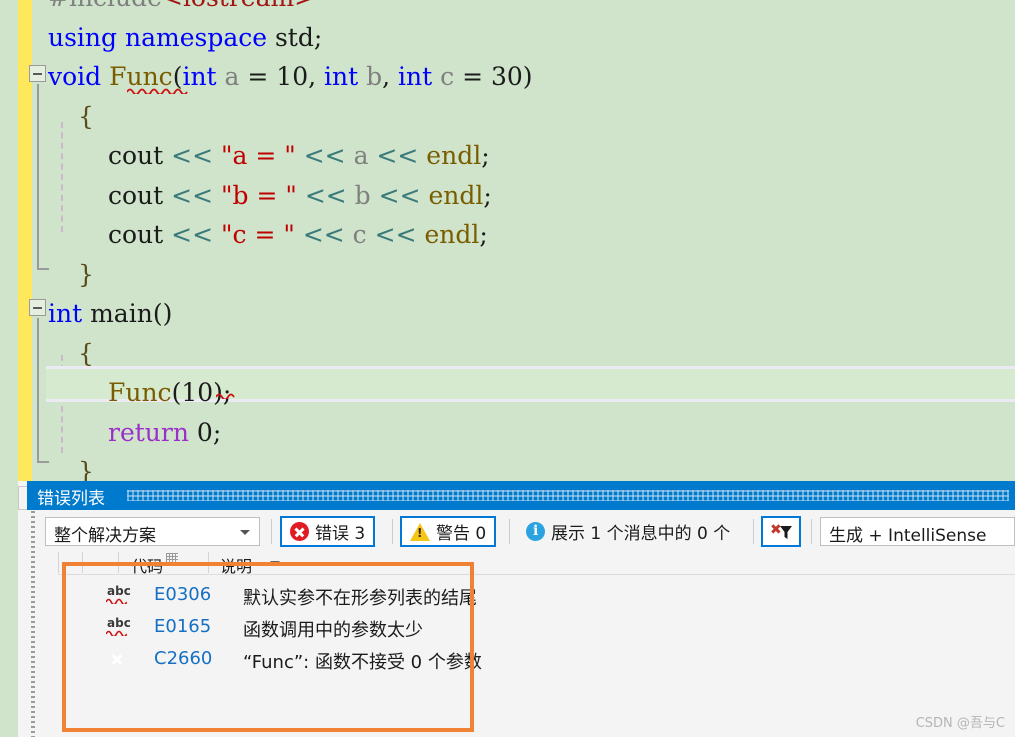 The width and height of the screenshot is (1015, 737). What do you see at coordinates (170, 392) in the screenshot?
I see `code-line: Func(10);` at bounding box center [170, 392].